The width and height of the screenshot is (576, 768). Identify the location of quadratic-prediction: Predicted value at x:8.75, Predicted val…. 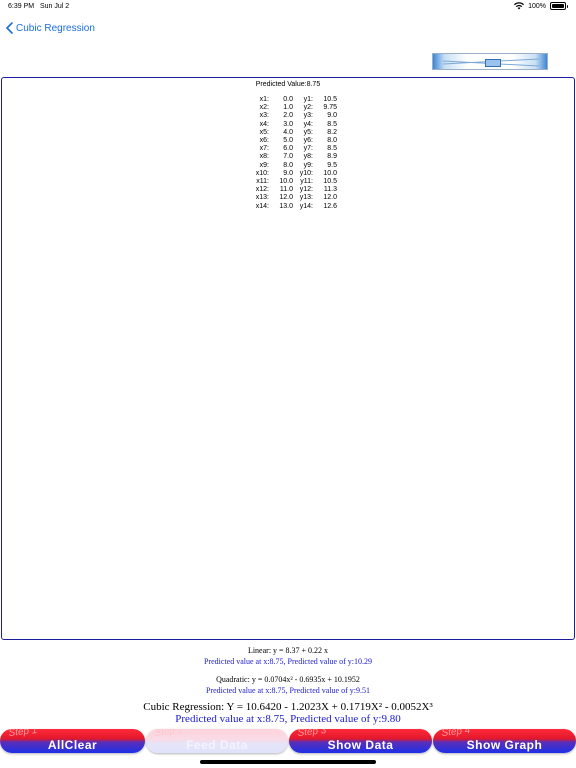
(288, 690).